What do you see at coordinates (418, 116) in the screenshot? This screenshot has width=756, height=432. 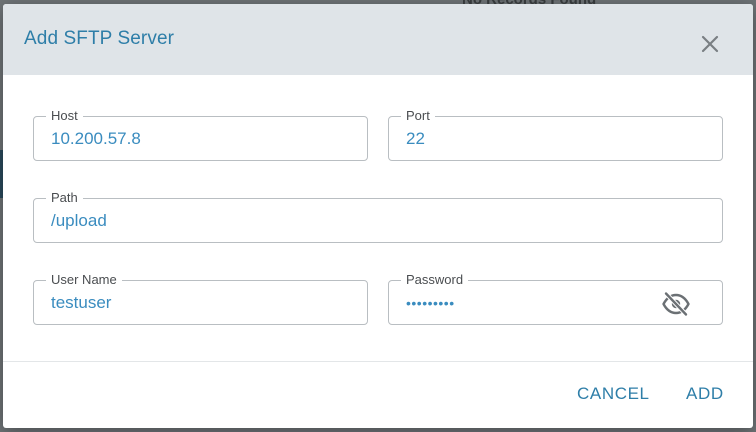 I see `port-label: Port` at bounding box center [418, 116].